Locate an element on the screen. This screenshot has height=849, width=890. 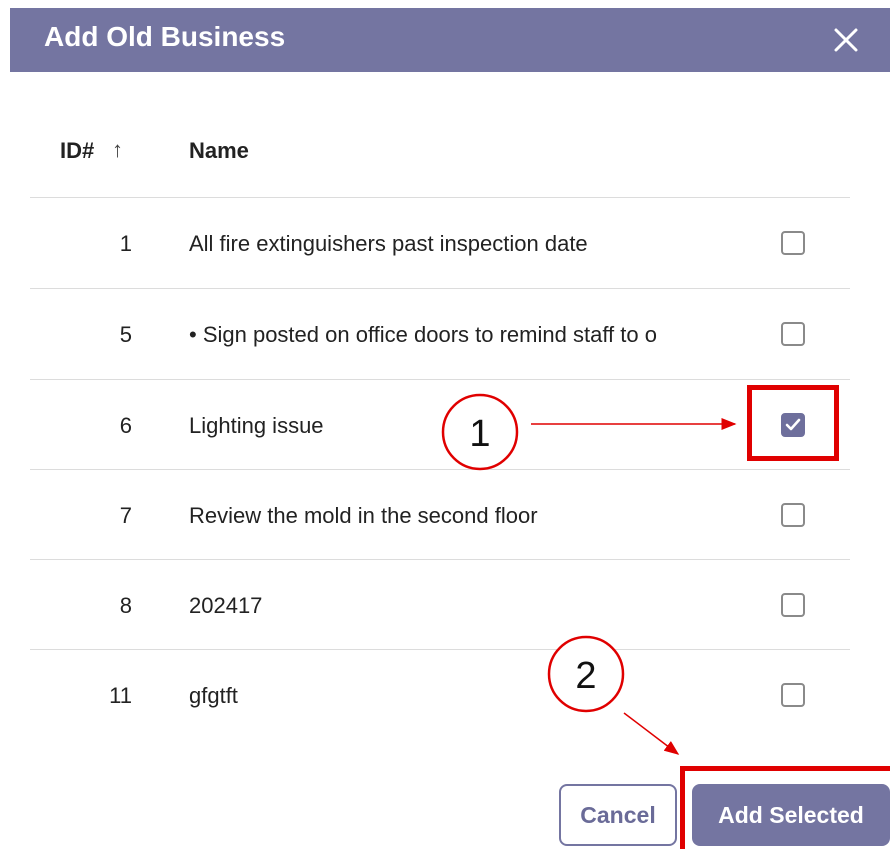
table-row: 7 Review the mold in the second floor is located at coordinates (450, 515).